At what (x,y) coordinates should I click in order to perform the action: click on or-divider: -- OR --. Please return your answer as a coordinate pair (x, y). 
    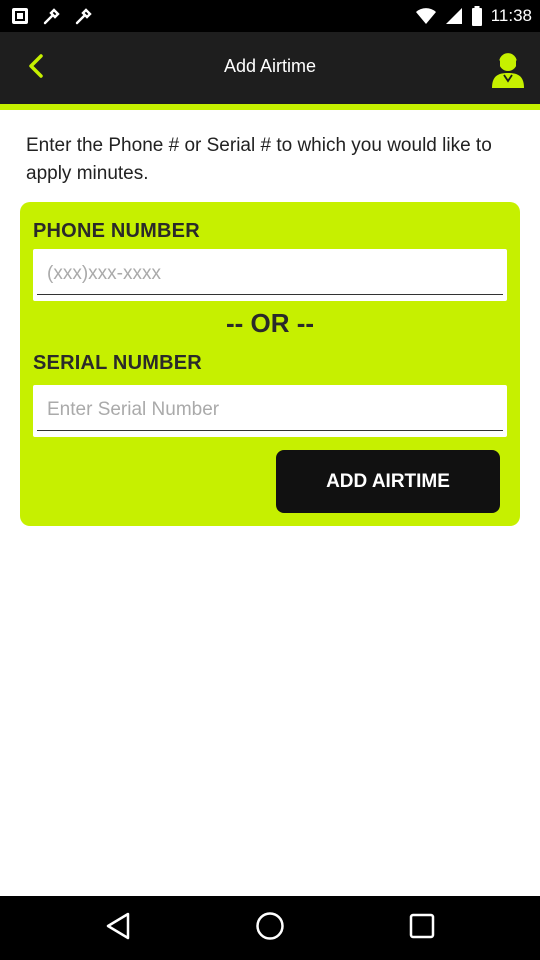
    Looking at the image, I should click on (270, 323).